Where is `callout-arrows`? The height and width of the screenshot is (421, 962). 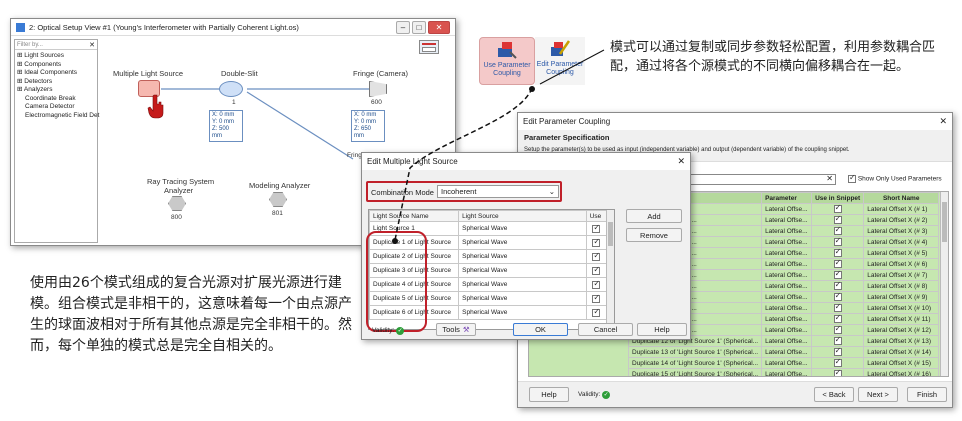
callout-arrows is located at coordinates (498, 146).